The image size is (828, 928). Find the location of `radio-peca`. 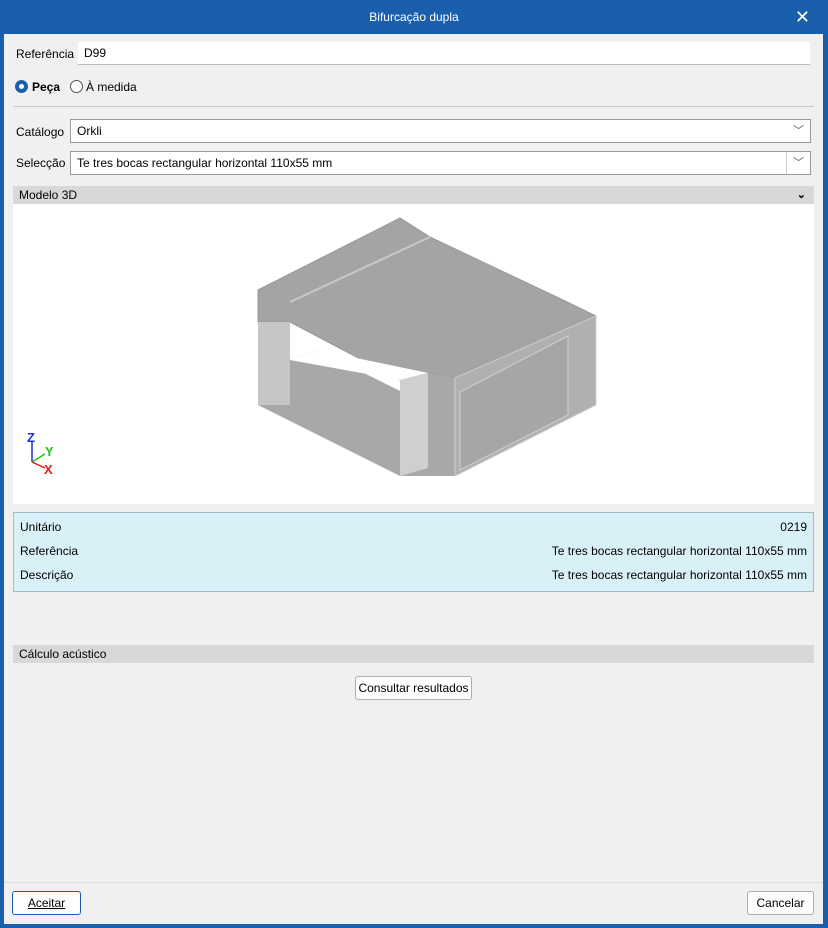

radio-peca is located at coordinates (21, 86).